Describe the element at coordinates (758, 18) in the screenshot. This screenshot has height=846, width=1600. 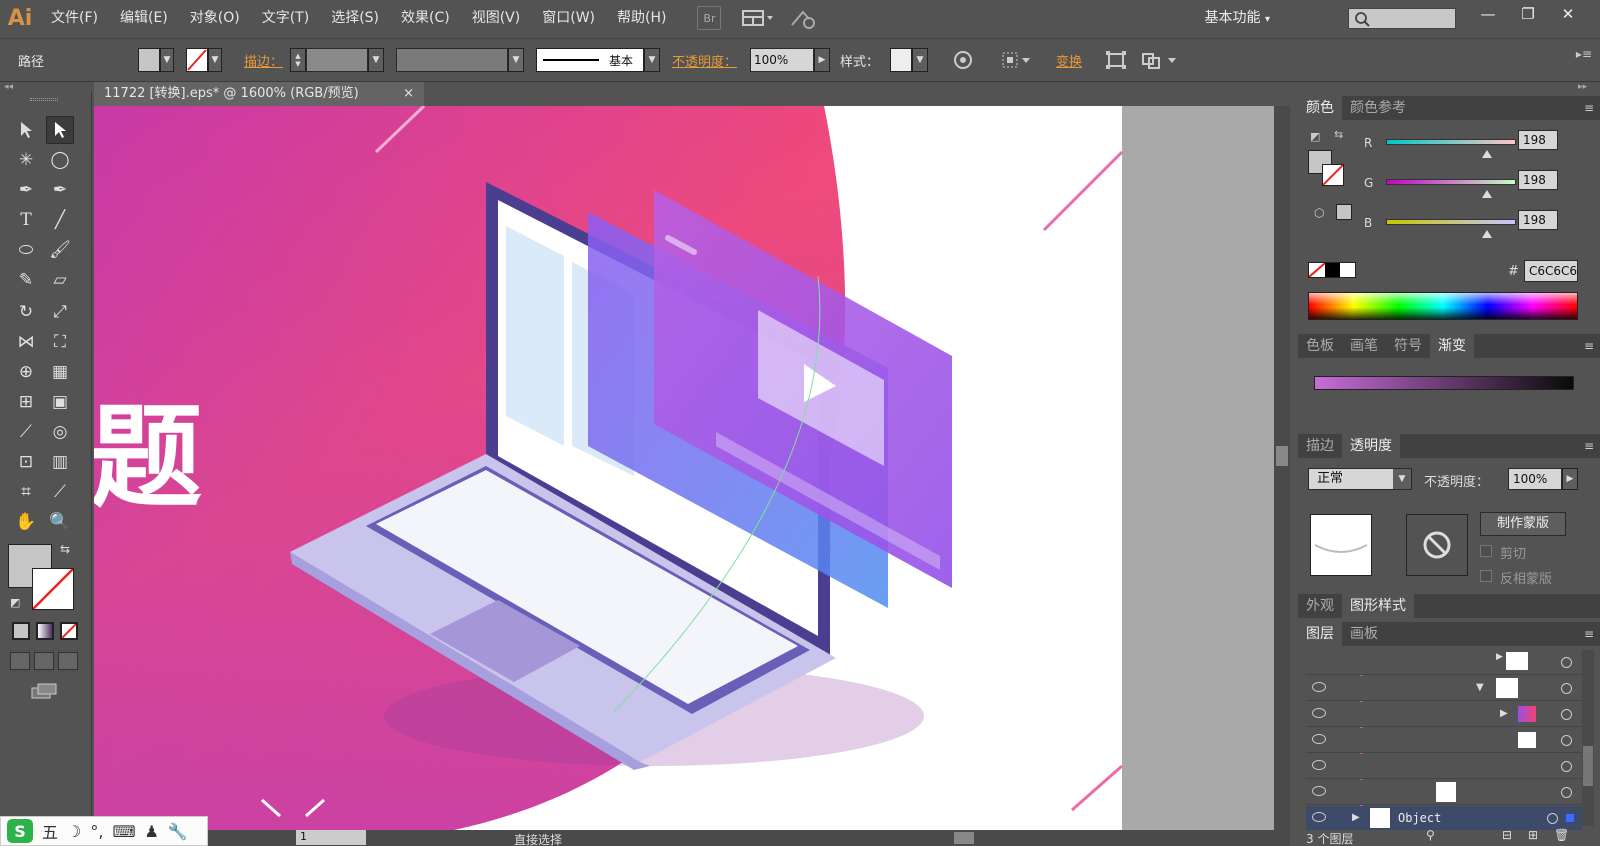
I see `arrange-docs-button` at that location.